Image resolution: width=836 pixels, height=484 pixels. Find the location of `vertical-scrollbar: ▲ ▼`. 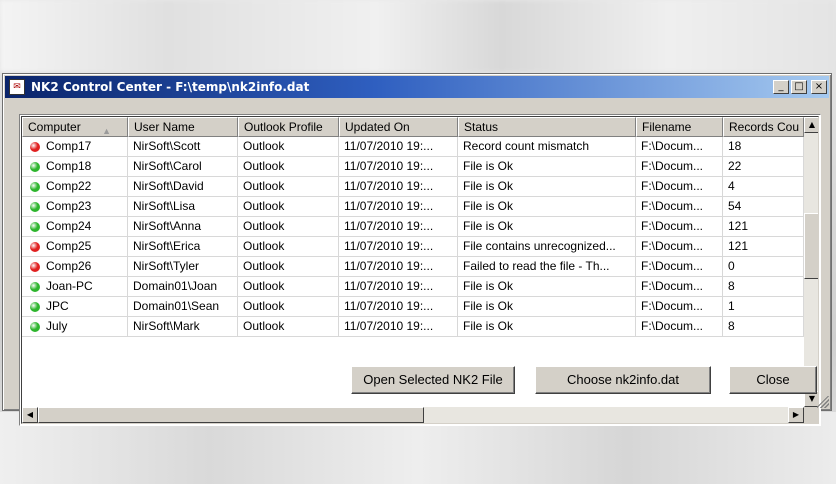

vertical-scrollbar: ▲ ▼ is located at coordinates (811, 262).